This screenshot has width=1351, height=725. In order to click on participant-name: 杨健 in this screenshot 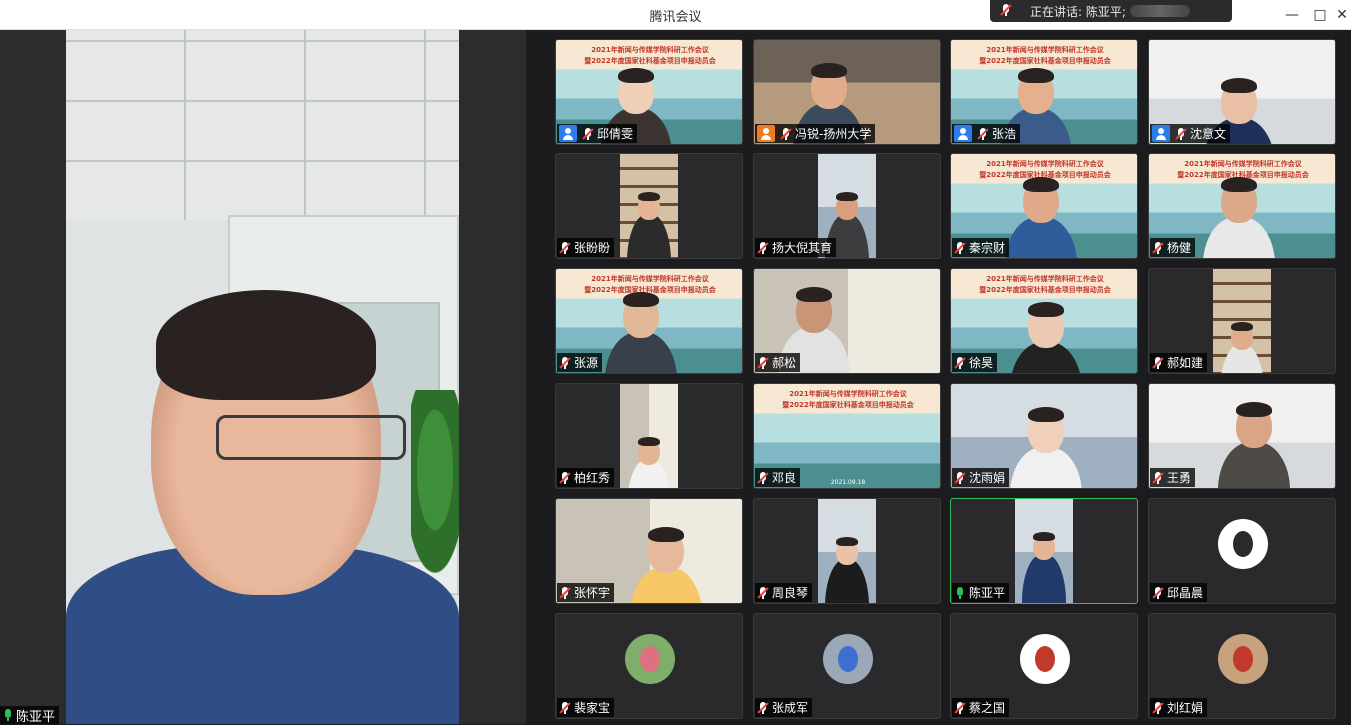, I will do `click(1179, 248)`.